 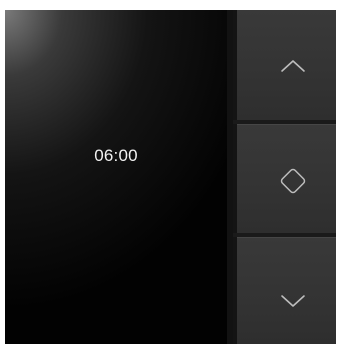 I want to click on down-button, so click(x=286, y=290).